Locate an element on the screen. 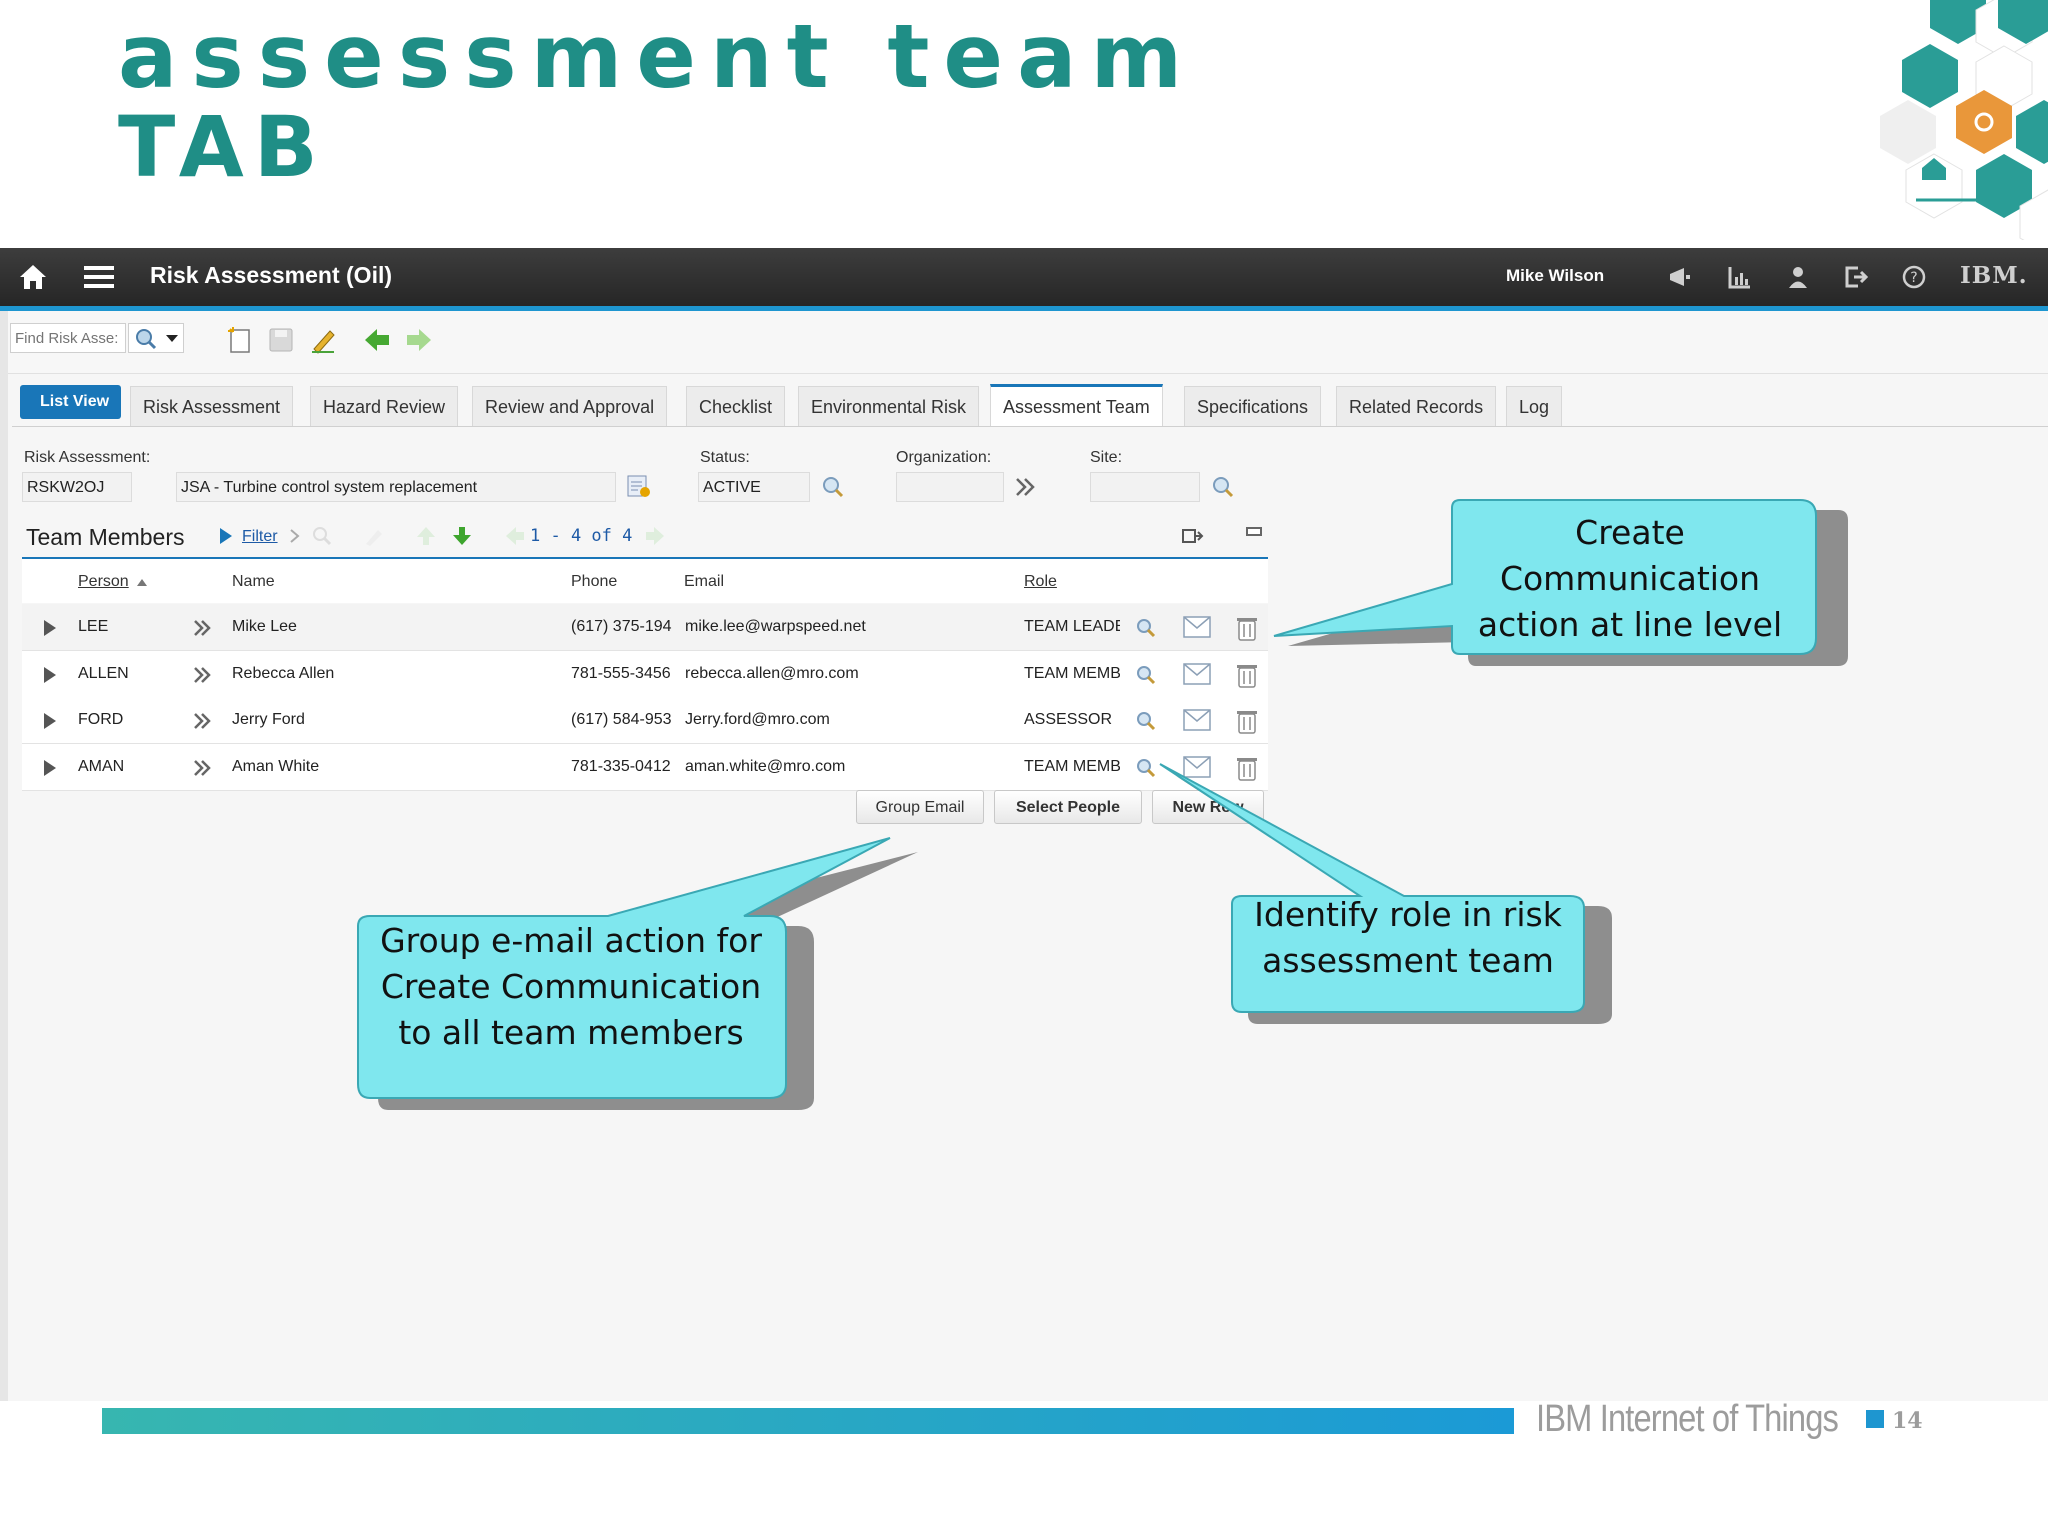  tab-checklist: Checklist is located at coordinates (736, 406).